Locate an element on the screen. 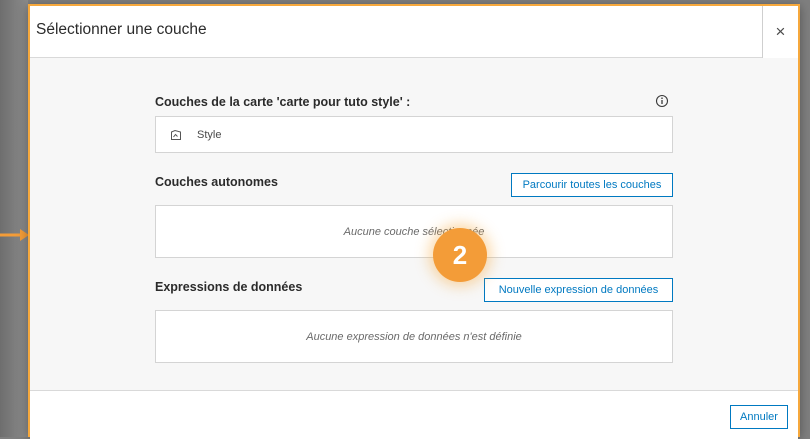  dialog-footer: Annuler is located at coordinates (414, 414).